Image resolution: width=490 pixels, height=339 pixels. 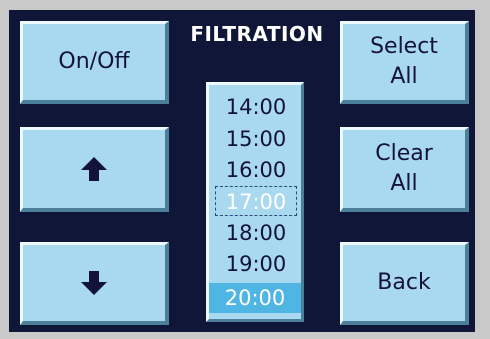 I want to click on screen-title: FILTRATION, so click(x=257, y=34).